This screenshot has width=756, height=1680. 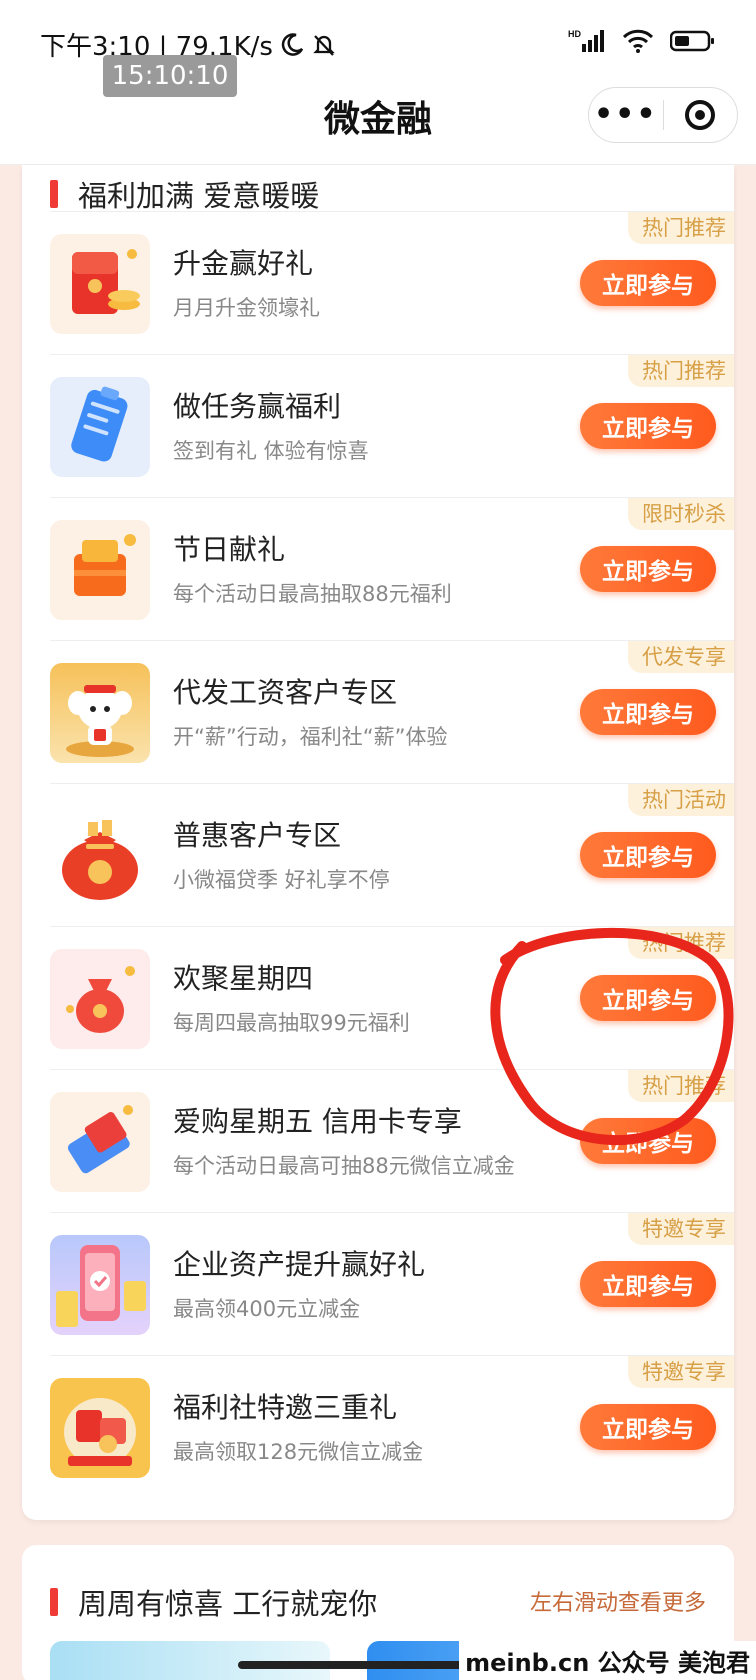 I want to click on item-title: 企业资产提升赢好礼, so click(x=299, y=1264).